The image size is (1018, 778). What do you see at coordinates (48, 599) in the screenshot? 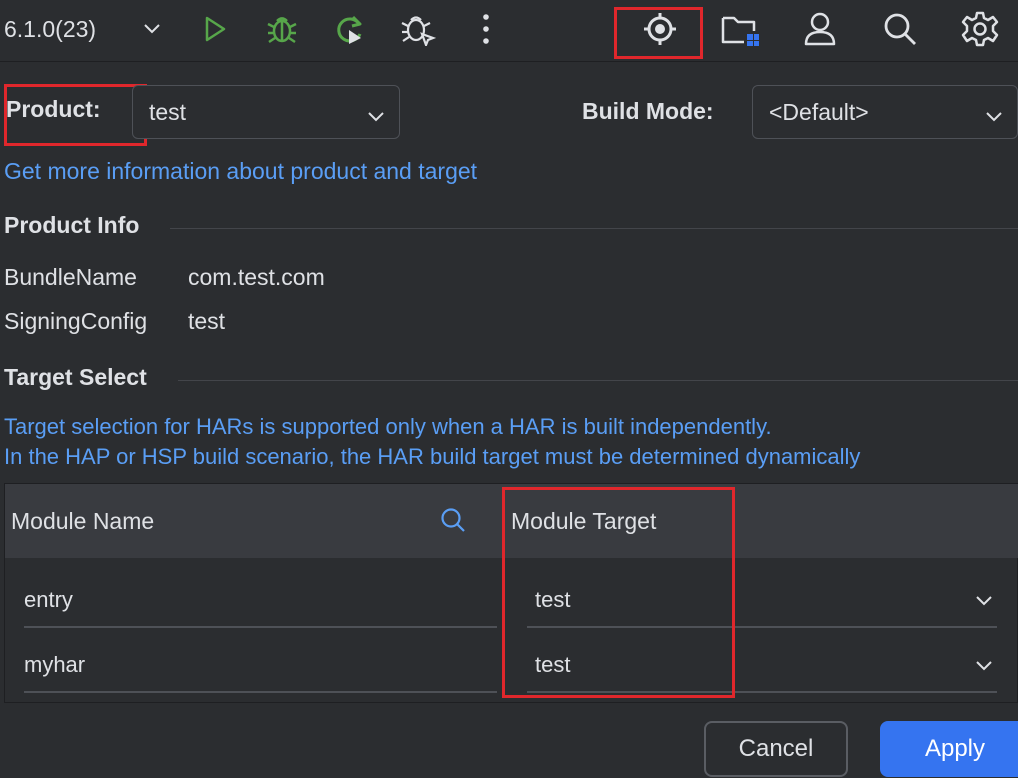
I see `table-row-entry-module: entry` at bounding box center [48, 599].